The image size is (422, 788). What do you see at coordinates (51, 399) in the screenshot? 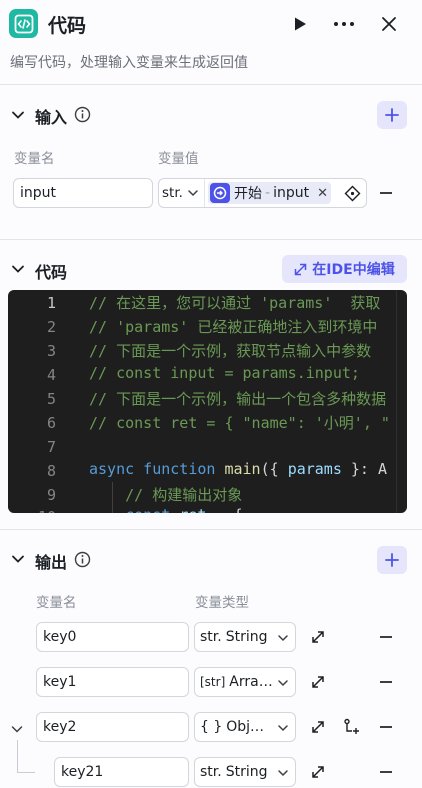
I see `line-number: 5` at bounding box center [51, 399].